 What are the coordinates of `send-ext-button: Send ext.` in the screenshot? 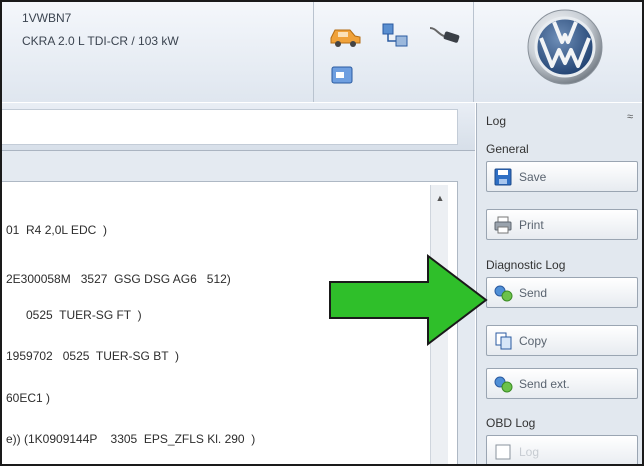 It's located at (562, 383).